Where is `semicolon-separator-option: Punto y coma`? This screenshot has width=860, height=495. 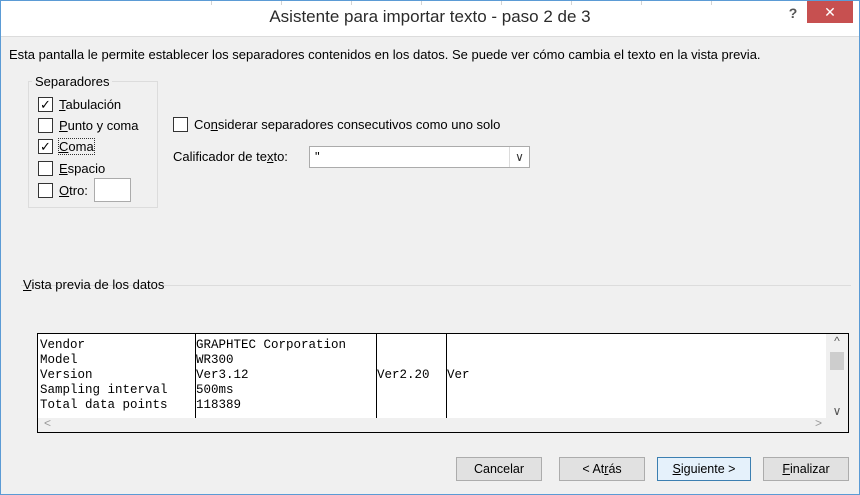 semicolon-separator-option: Punto y coma is located at coordinates (88, 125).